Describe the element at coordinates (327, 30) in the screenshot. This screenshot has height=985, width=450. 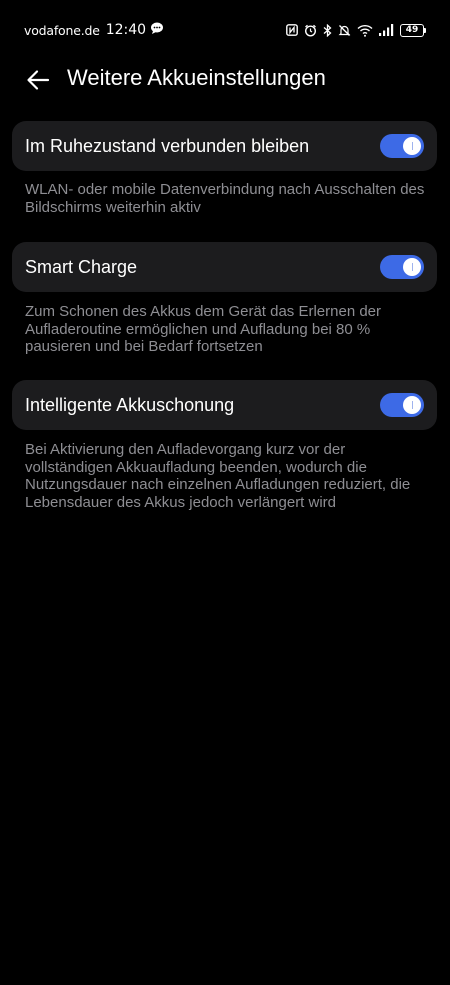
I see `bluetooth-icon` at that location.